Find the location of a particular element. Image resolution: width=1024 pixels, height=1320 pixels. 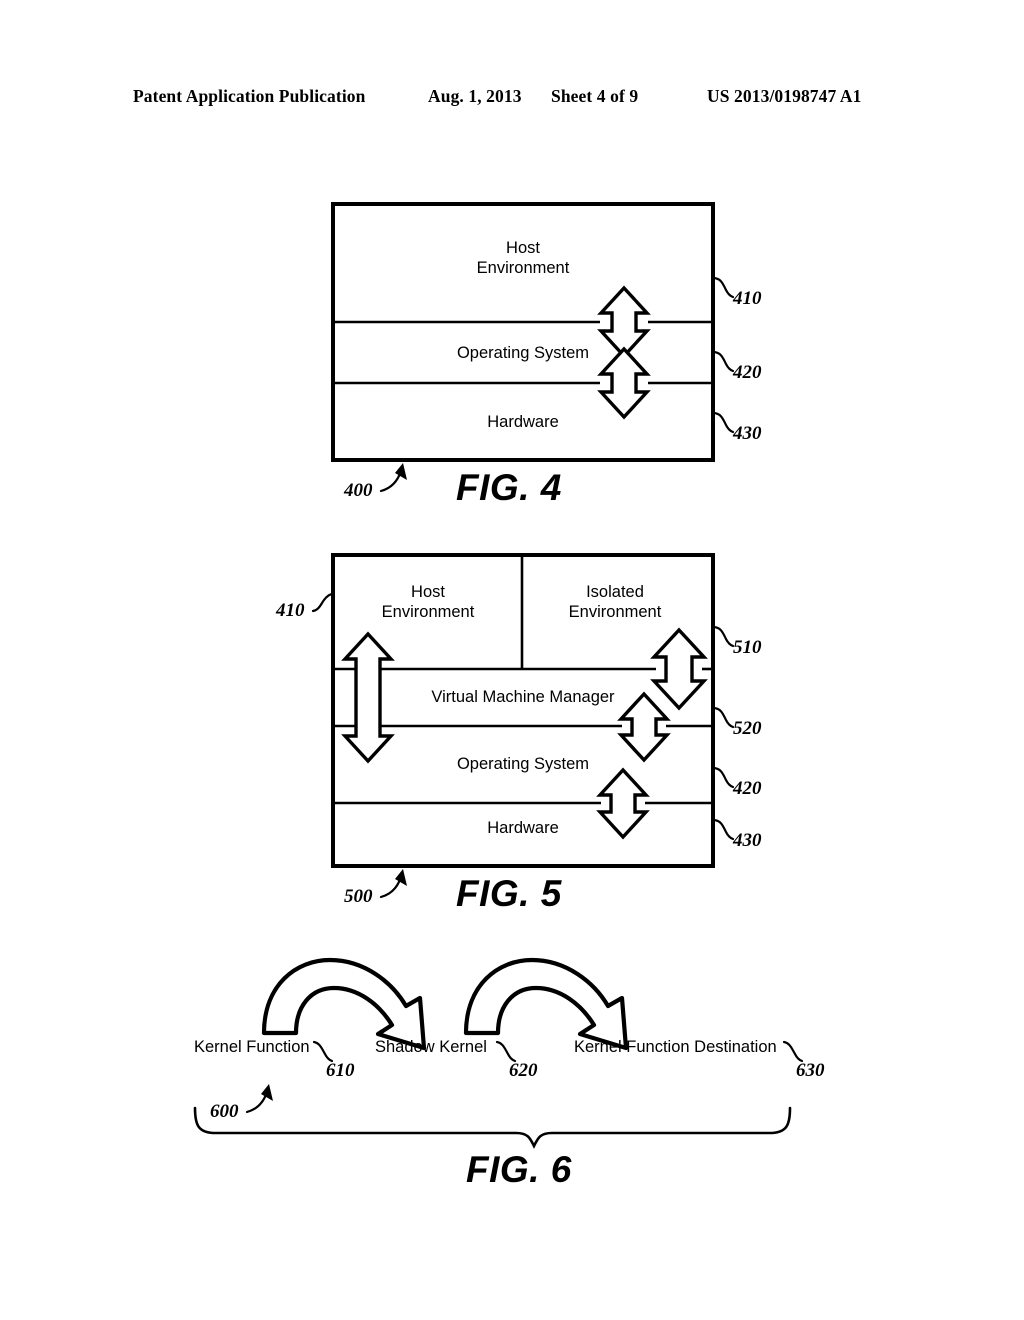

fig5-ref-430: 430 is located at coordinates (747, 840).